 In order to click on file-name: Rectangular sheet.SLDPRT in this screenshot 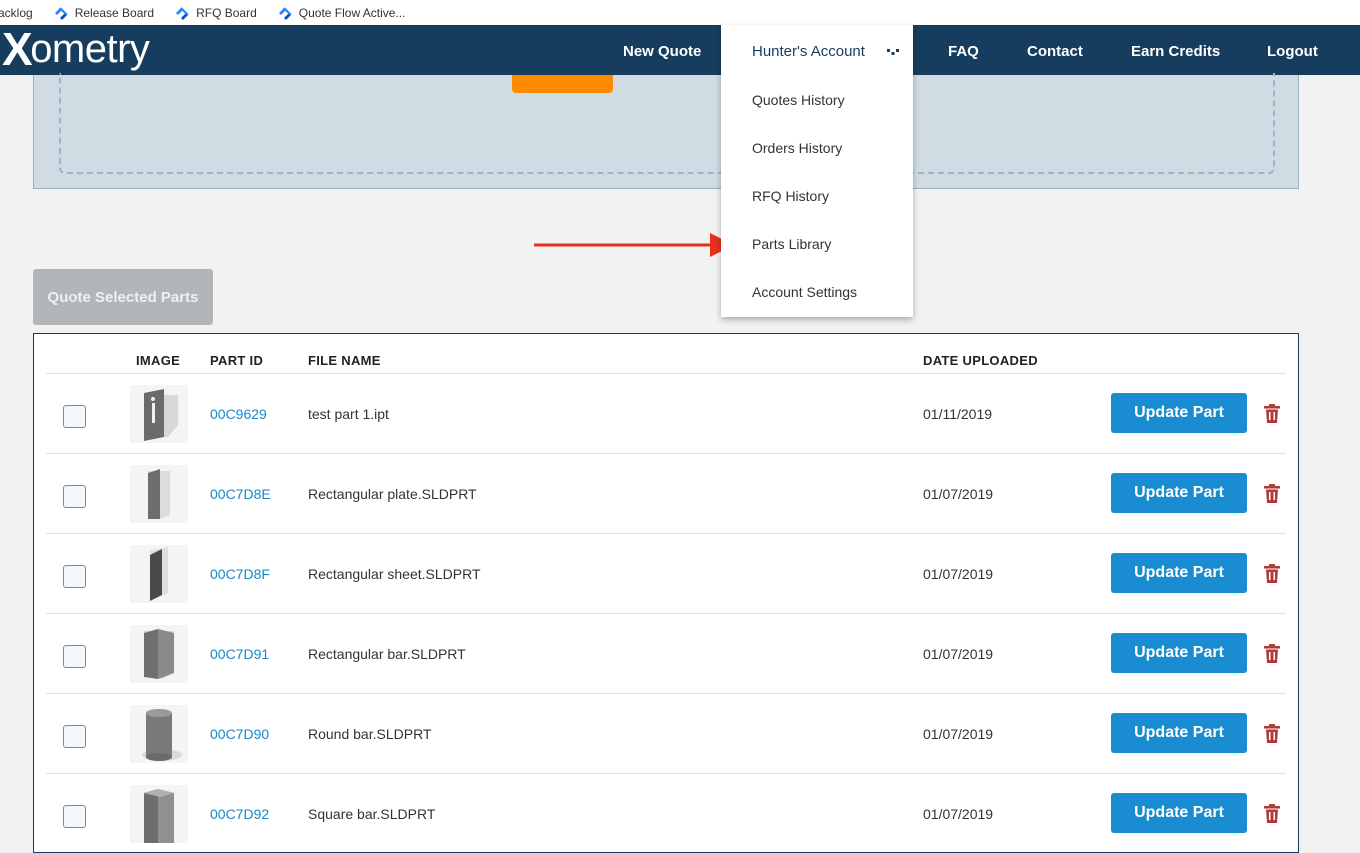, I will do `click(394, 574)`.